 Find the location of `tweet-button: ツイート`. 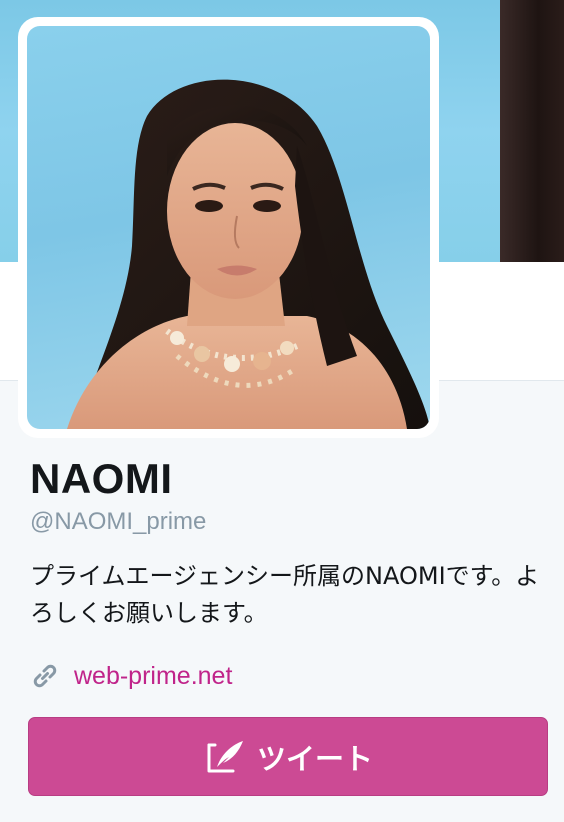

tweet-button: ツイート is located at coordinates (288, 756).